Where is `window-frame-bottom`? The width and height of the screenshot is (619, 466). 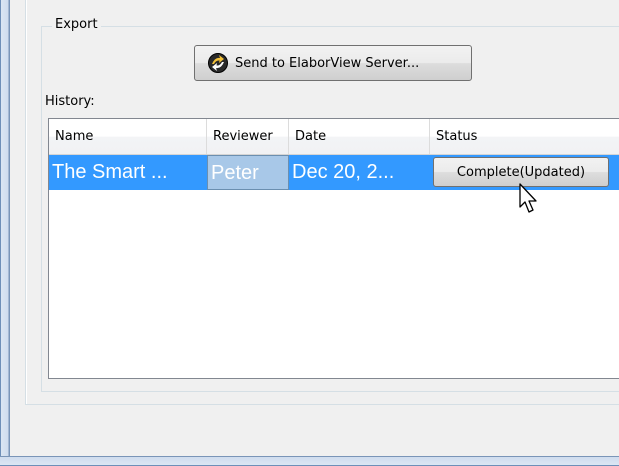
window-frame-bottom is located at coordinates (309, 461).